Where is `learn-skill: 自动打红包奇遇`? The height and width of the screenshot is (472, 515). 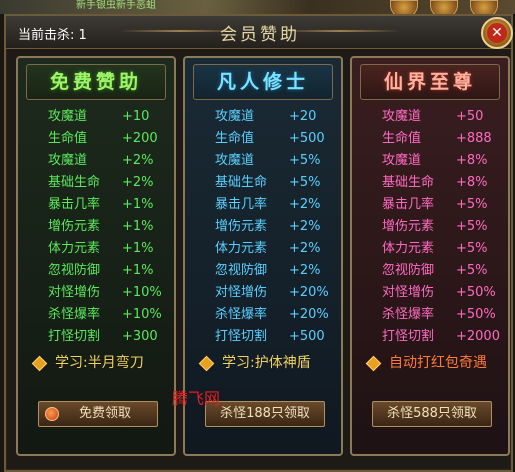
learn-skill: 自动打红包奇遇 is located at coordinates (433, 363).